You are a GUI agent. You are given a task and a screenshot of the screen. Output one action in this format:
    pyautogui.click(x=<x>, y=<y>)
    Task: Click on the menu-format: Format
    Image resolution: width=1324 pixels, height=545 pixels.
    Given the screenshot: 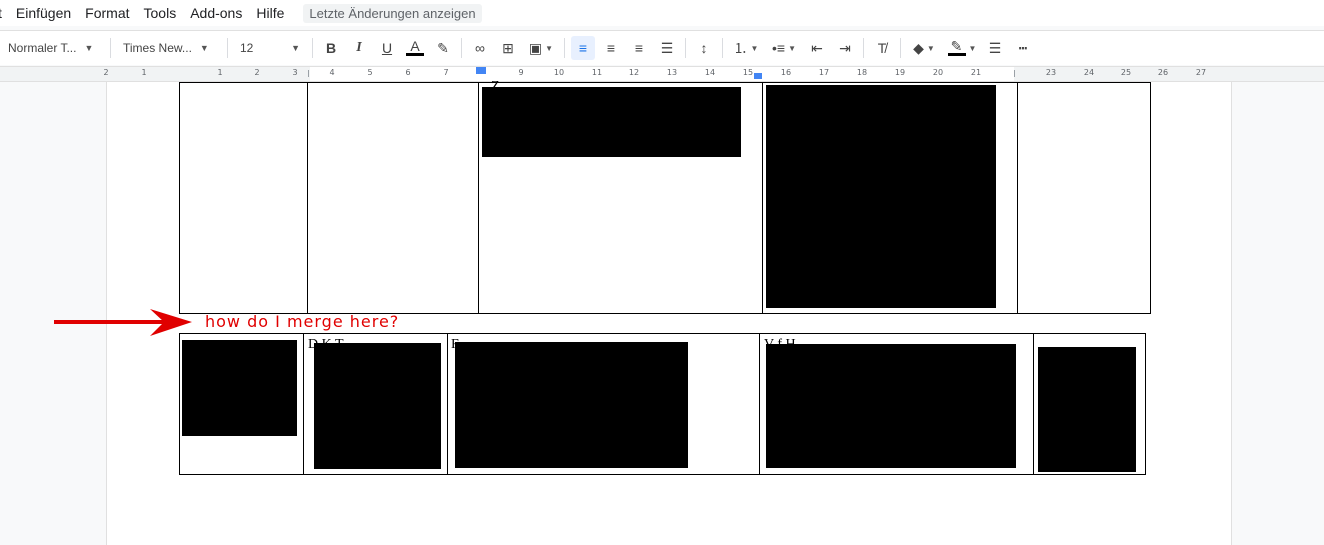 What is the action you would take?
    pyautogui.click(x=107, y=13)
    